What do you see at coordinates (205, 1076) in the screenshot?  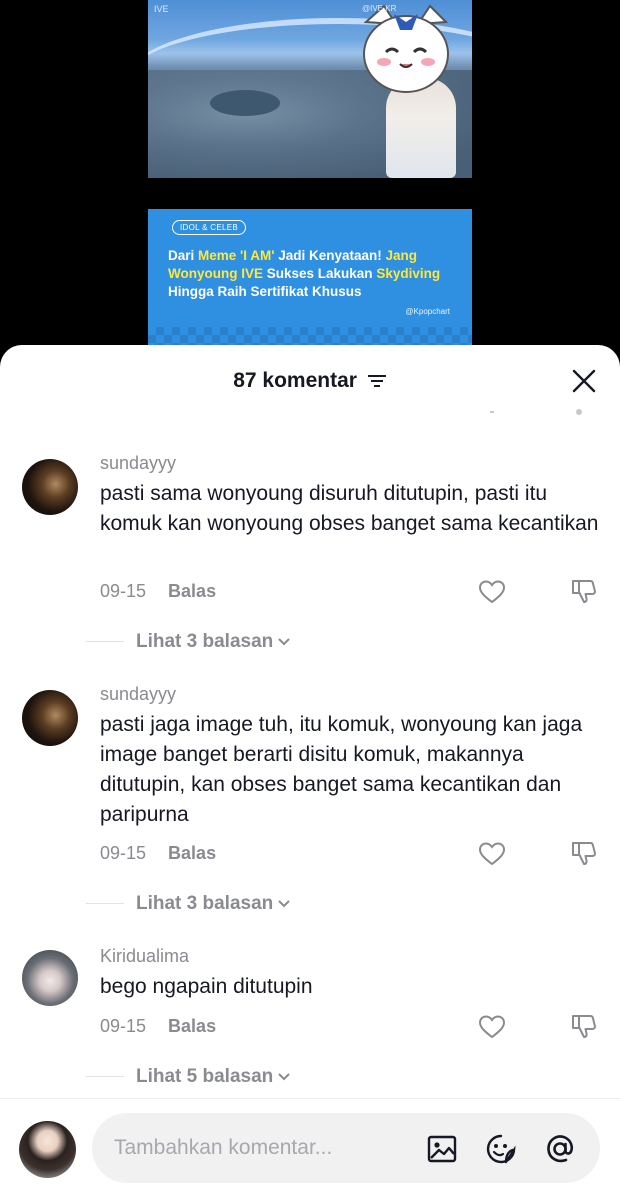 I see `view-replies-label: Lihat 5 balasan` at bounding box center [205, 1076].